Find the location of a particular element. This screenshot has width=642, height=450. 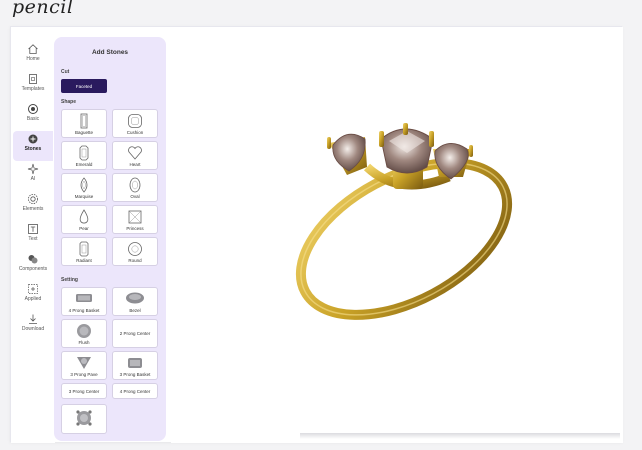

setting-label: Flush is located at coordinates (84, 342).